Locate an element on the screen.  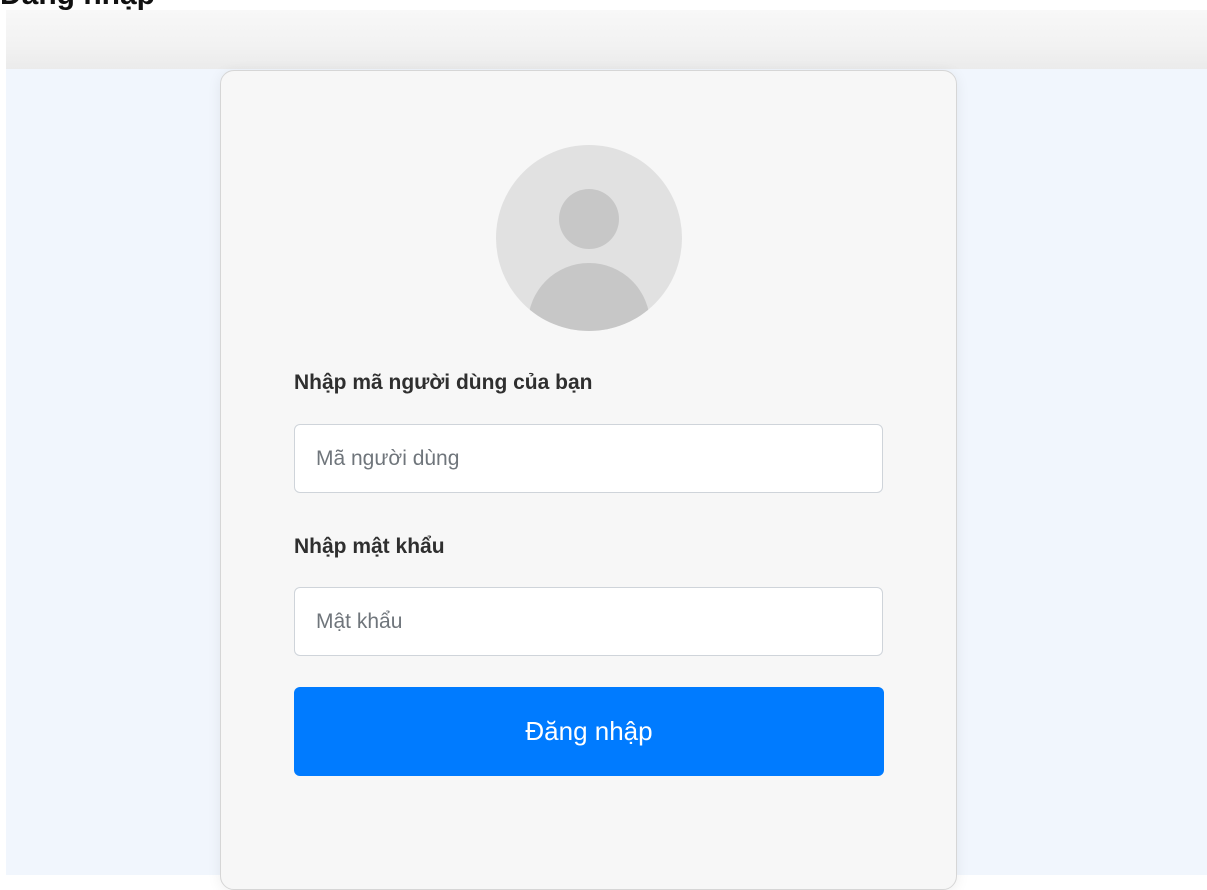
page-title: Đăng nhập is located at coordinates (77, 5).